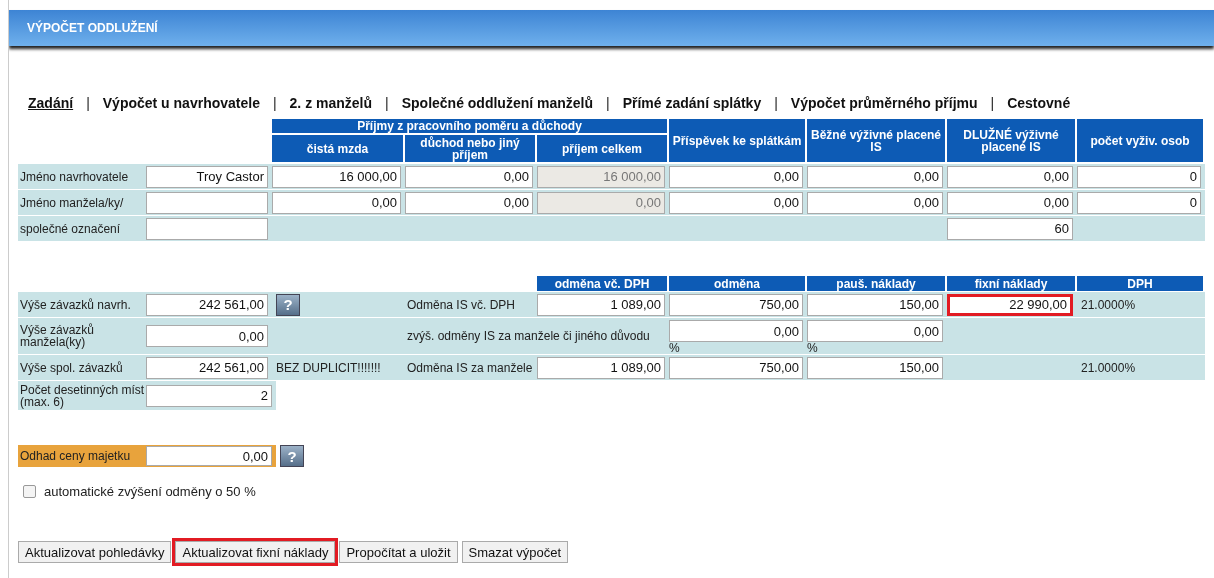 This screenshot has height=578, width=1214. I want to click on column-header: odměna vč. DPH, so click(603, 284).